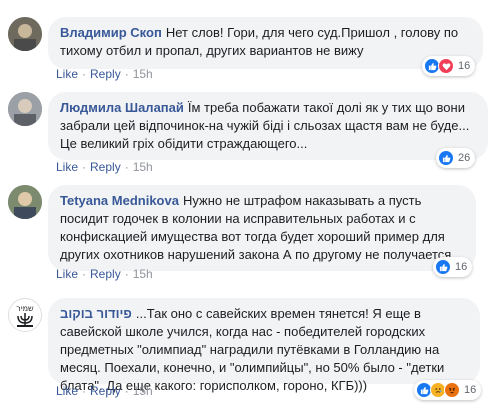 Image resolution: width=495 pixels, height=418 pixels. I want to click on reactions-badge: 26, so click(456, 158).